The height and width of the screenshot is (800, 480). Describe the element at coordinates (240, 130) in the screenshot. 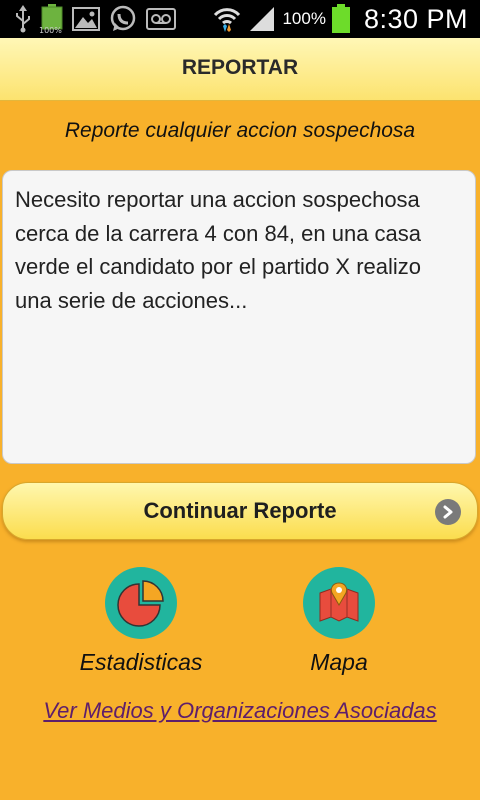

I see `subtitle: Reporte cualquier accion sospechosa` at that location.